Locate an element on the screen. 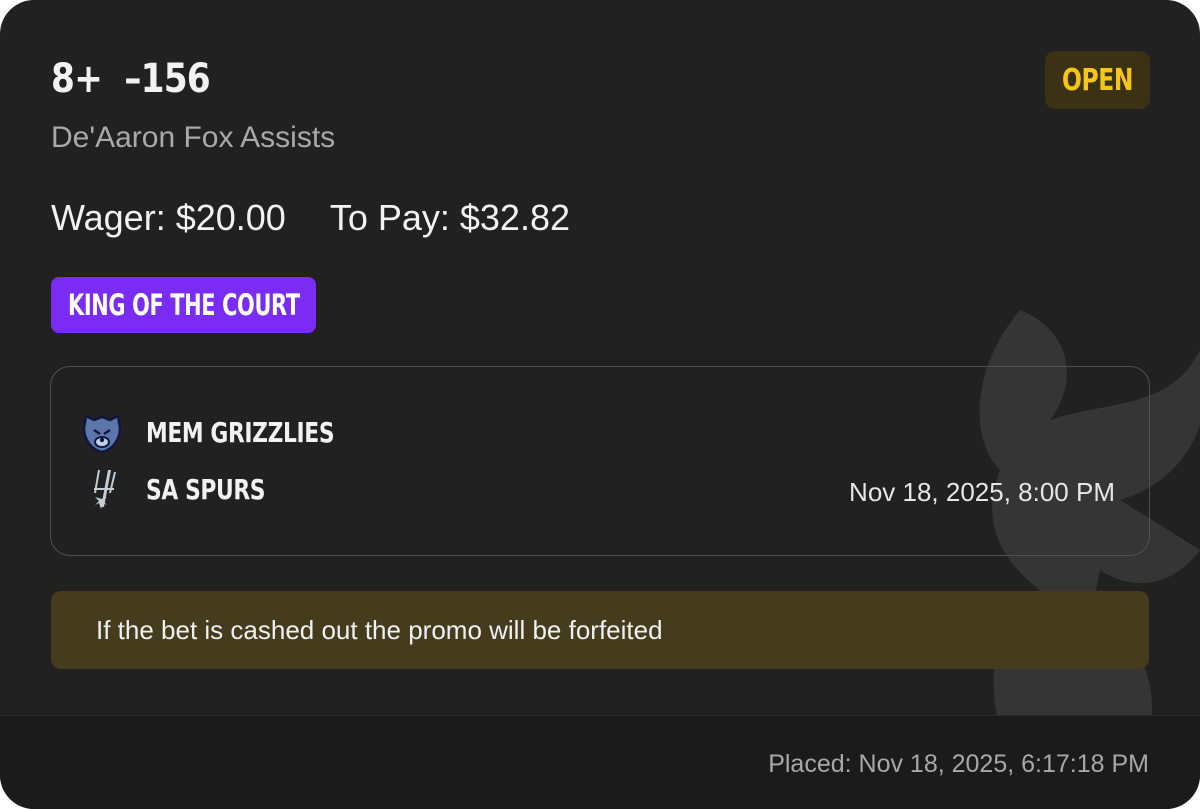  to-pay-amount: To Pay: $32.82 is located at coordinates (449, 217).